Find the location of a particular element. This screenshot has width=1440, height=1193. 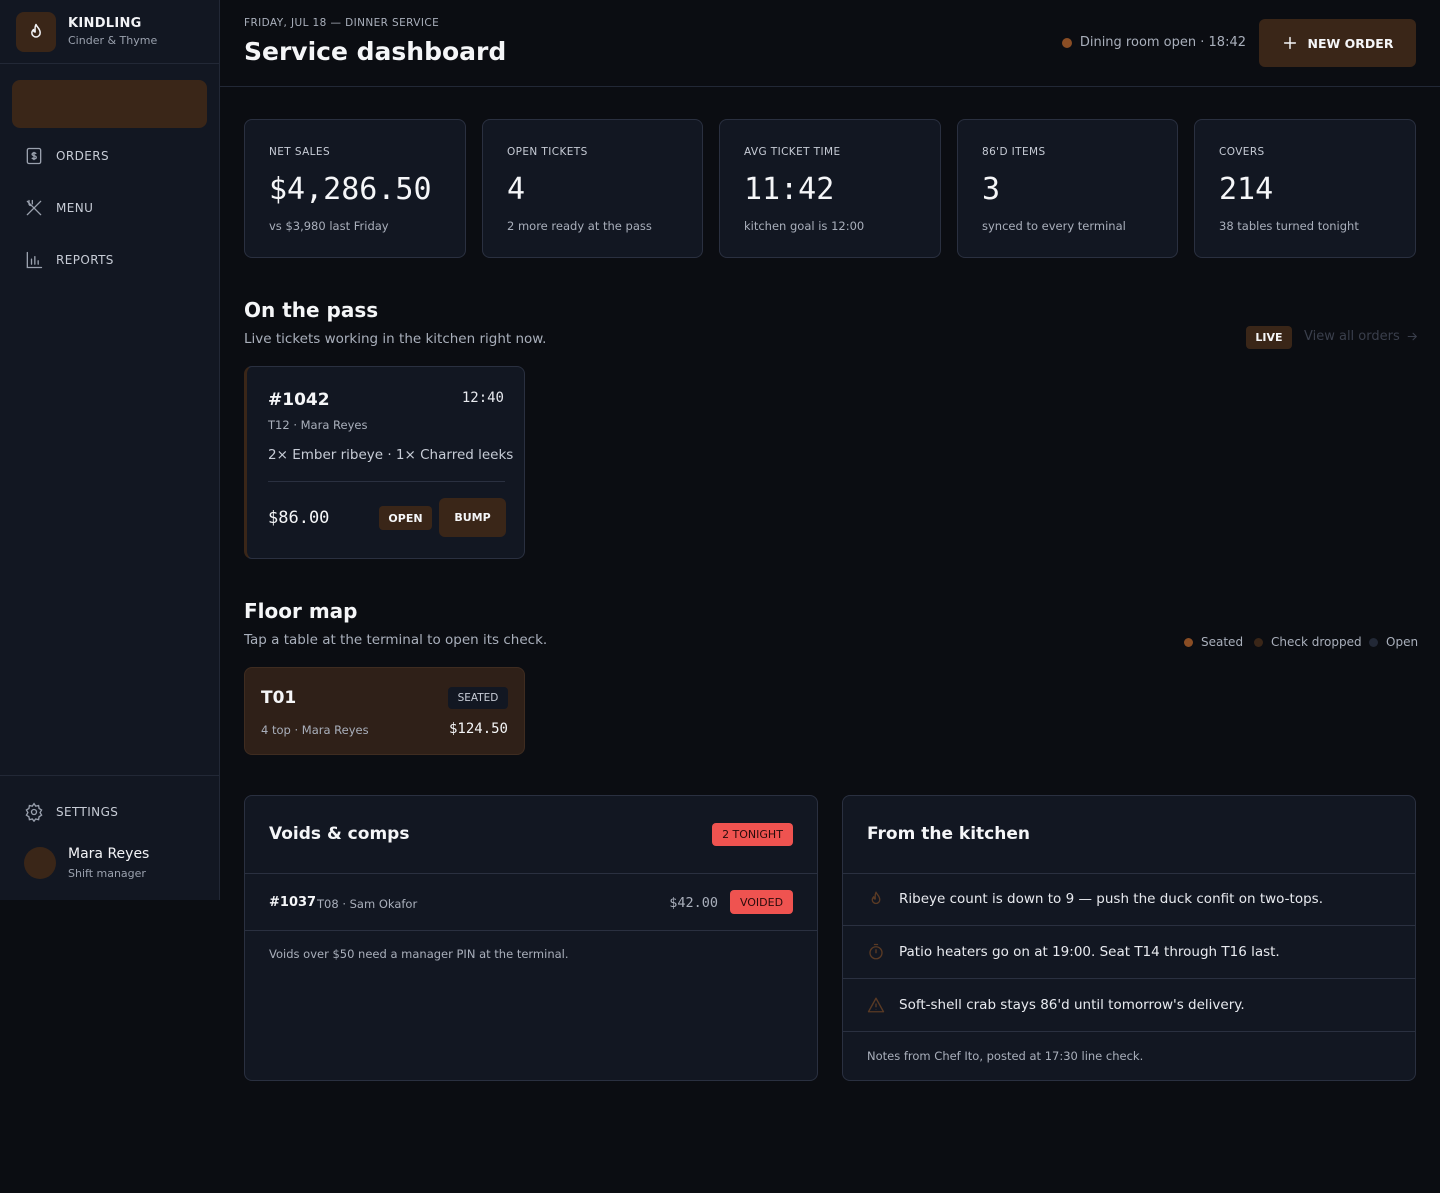

void-meta: T08 · Sam Okafor is located at coordinates (367, 904).